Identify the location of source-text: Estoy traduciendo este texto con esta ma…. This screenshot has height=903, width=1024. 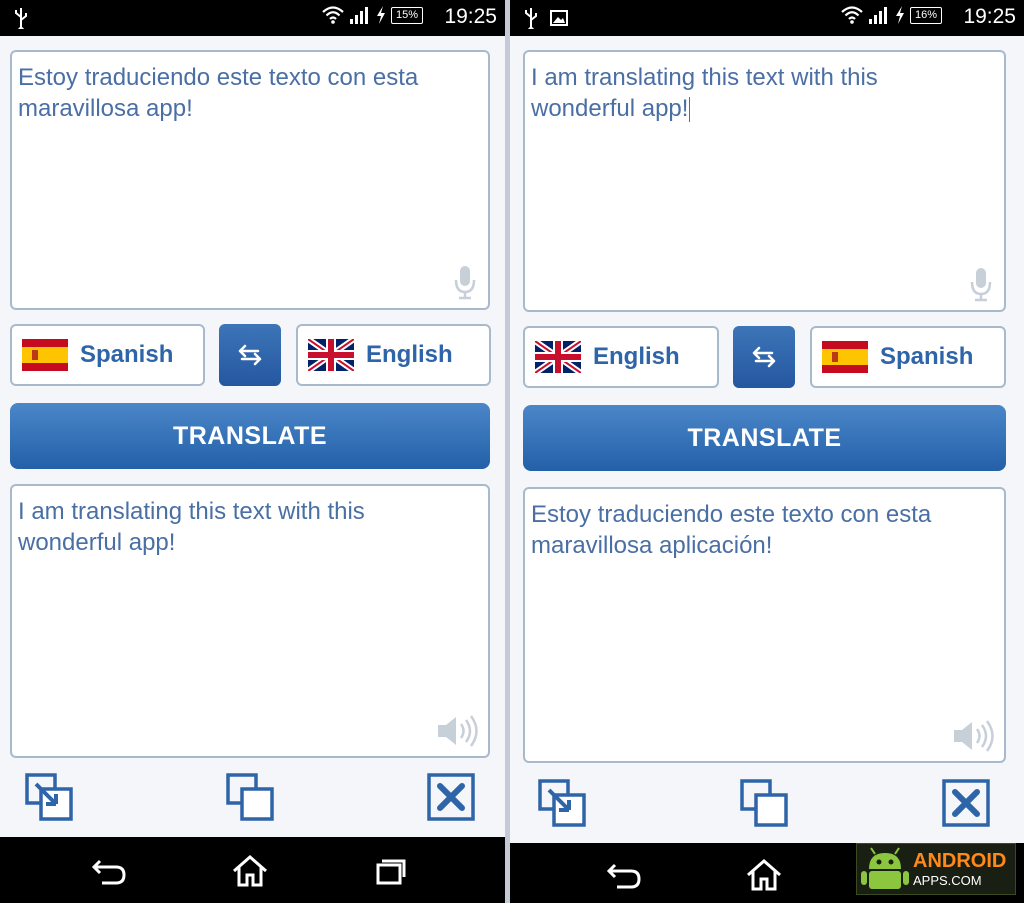
(218, 93).